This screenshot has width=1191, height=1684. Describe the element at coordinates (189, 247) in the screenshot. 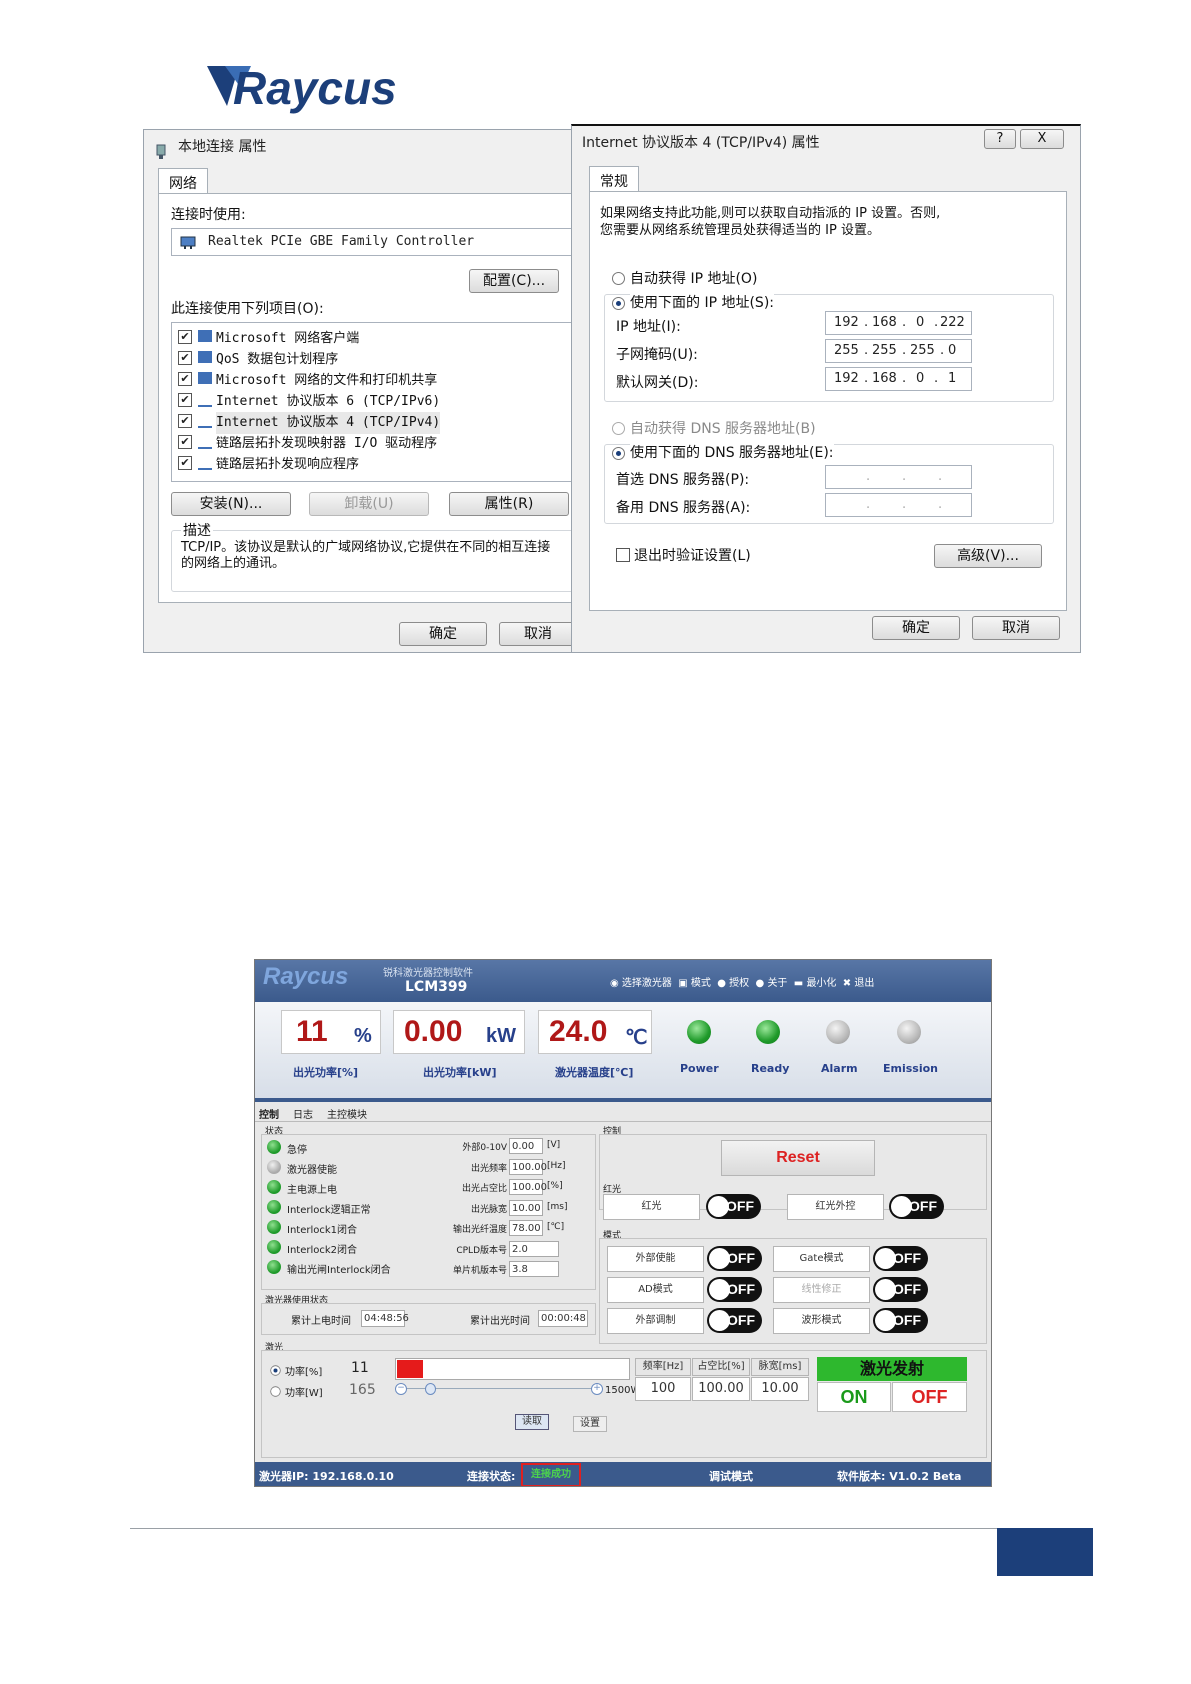

I see `network-card-icon` at that location.